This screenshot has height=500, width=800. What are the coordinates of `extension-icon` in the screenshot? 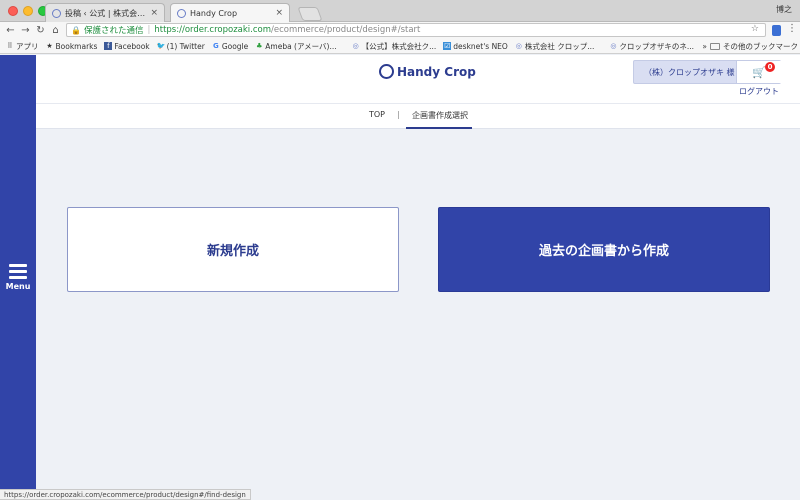 It's located at (776, 30).